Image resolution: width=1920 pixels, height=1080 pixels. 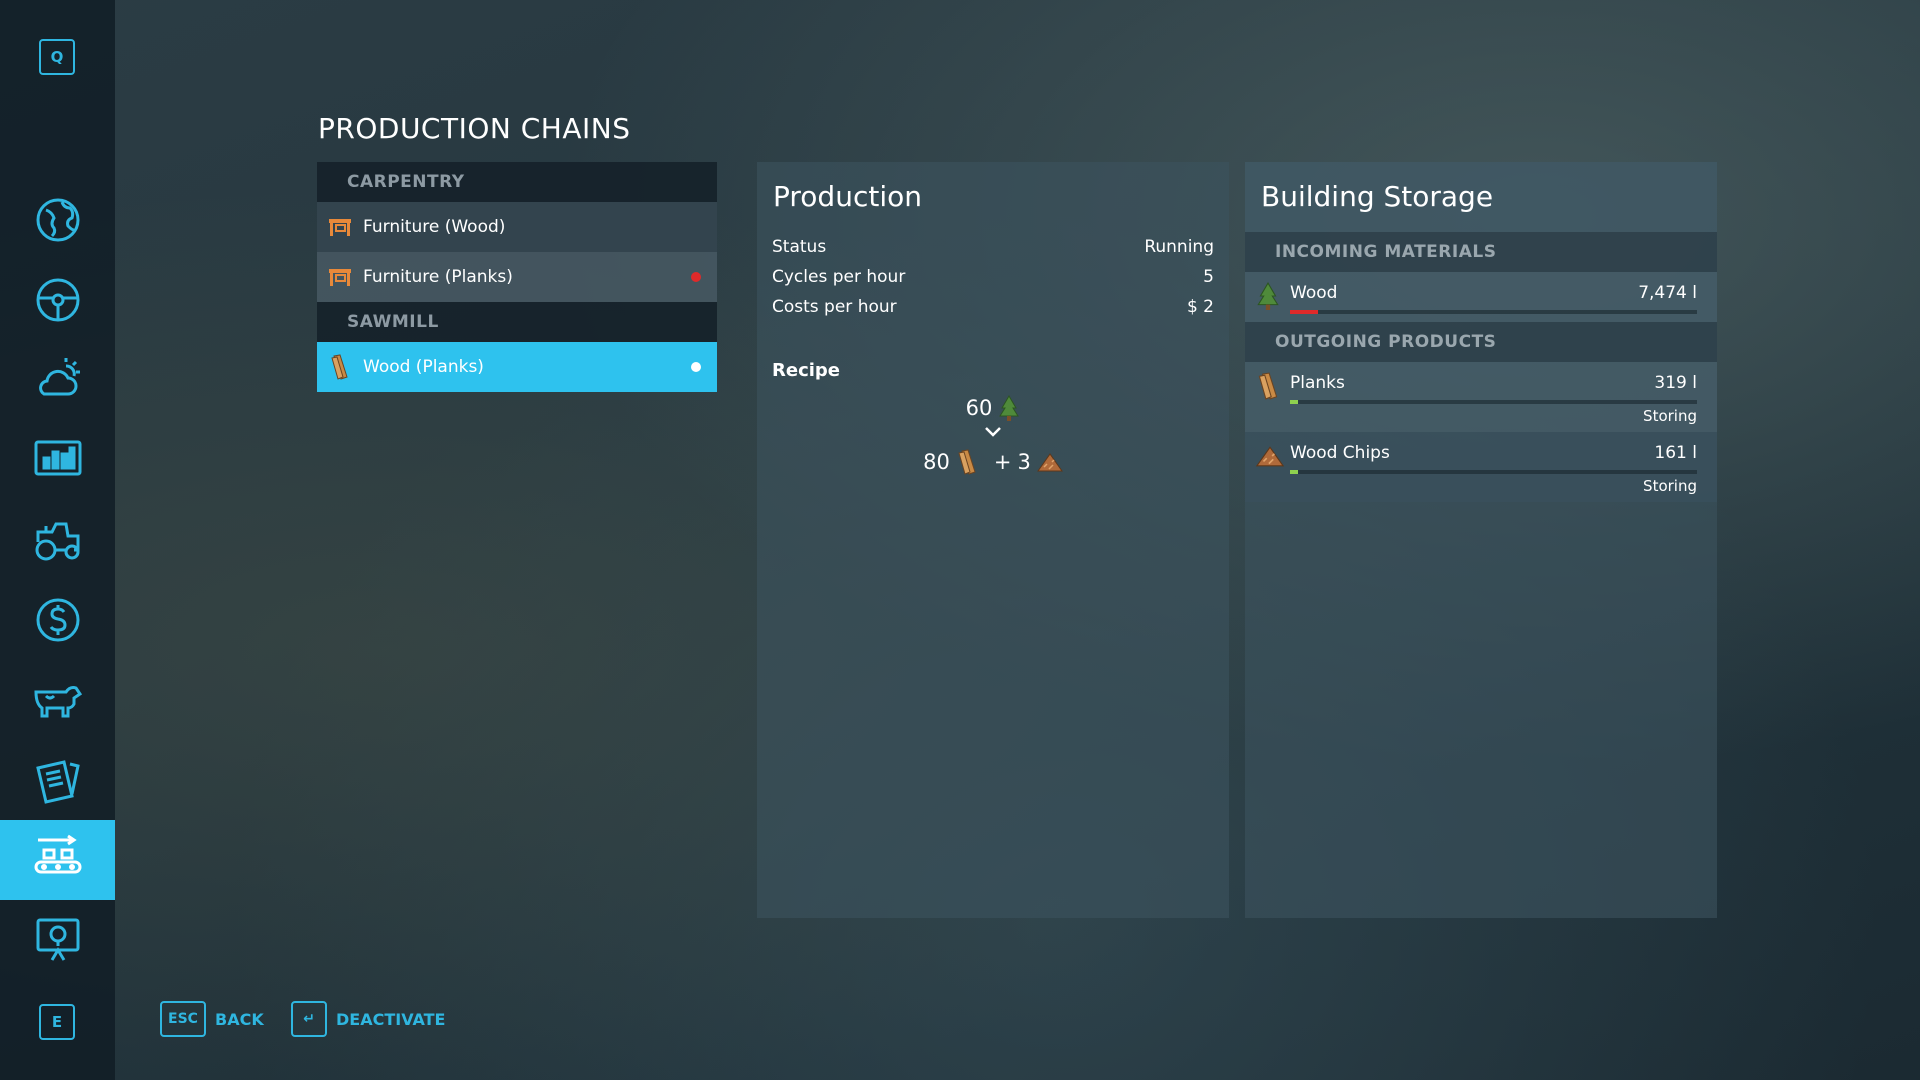 What do you see at coordinates (1208, 277) in the screenshot?
I see `stat-value: 5` at bounding box center [1208, 277].